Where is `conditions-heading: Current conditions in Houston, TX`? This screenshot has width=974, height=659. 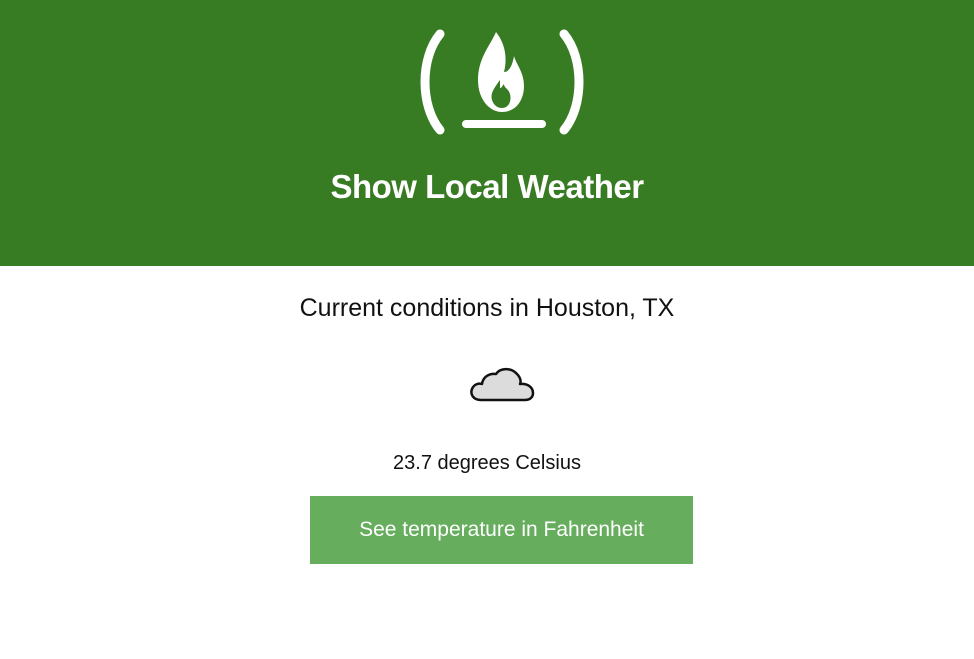
conditions-heading: Current conditions in Houston, TX is located at coordinates (487, 308).